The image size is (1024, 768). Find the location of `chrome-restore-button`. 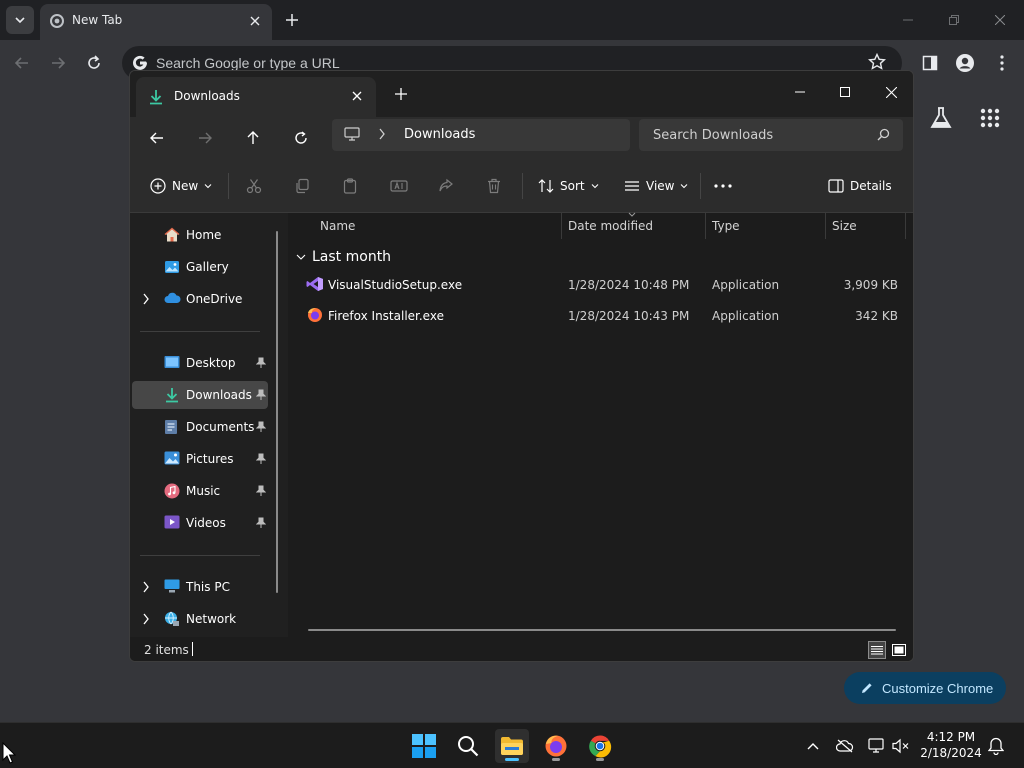

chrome-restore-button is located at coordinates (954, 20).